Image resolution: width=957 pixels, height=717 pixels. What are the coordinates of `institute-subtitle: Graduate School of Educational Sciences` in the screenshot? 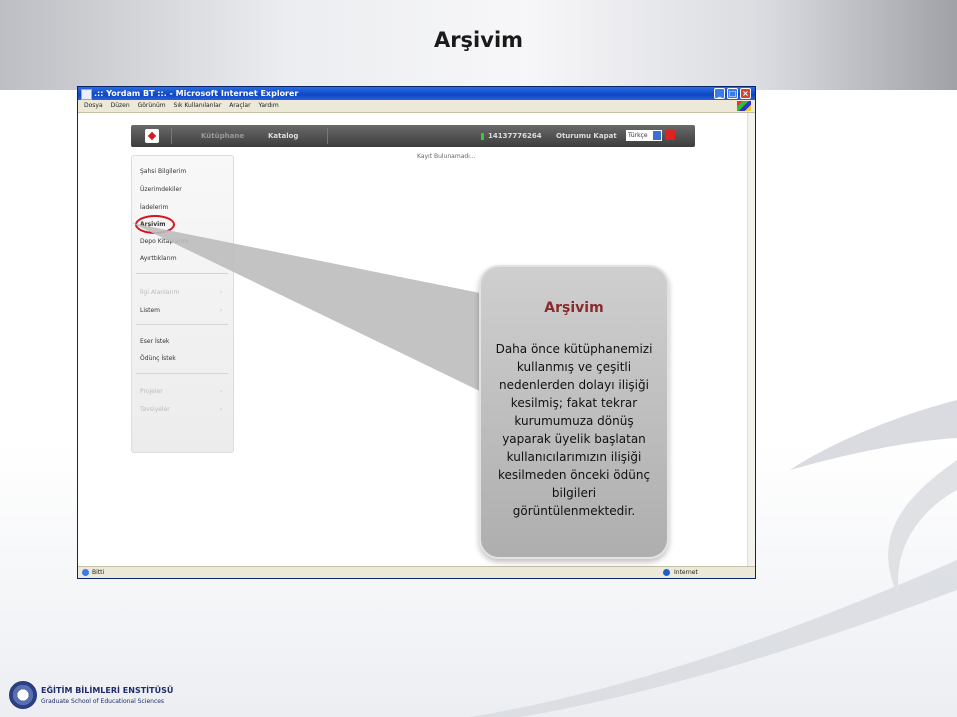 It's located at (103, 701).